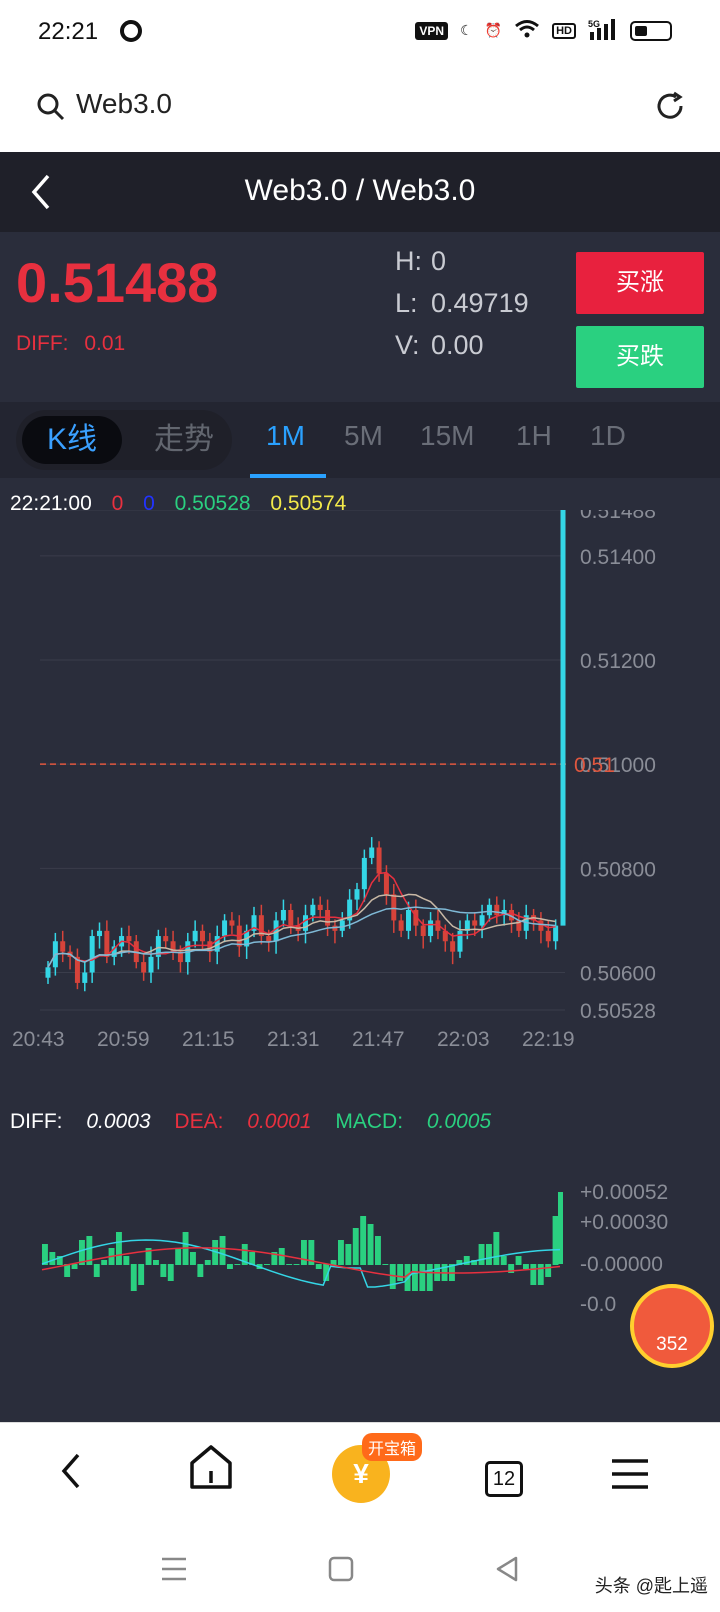  What do you see at coordinates (360, 108) in the screenshot?
I see `browser-search-bar: Web3.0` at bounding box center [360, 108].